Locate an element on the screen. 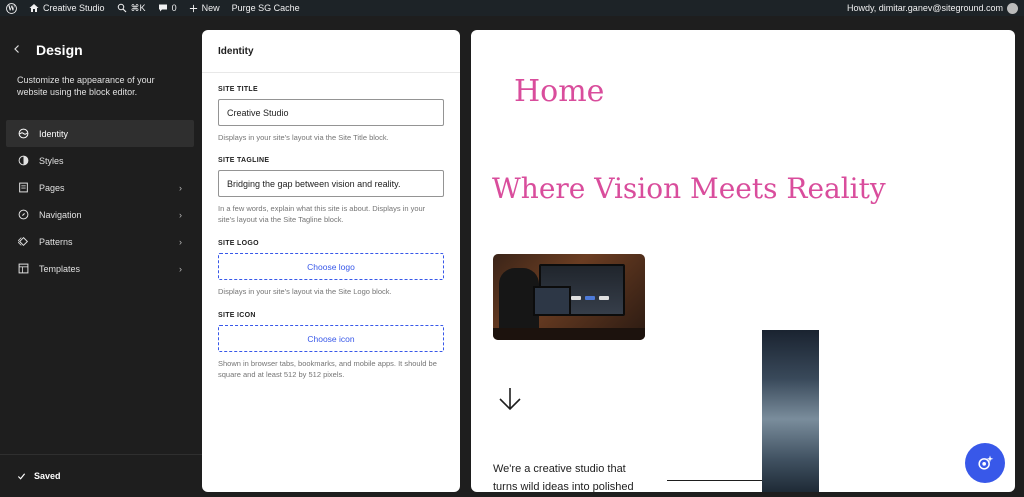 The width and height of the screenshot is (1024, 497). new-content-link: New is located at coordinates (204, 8).